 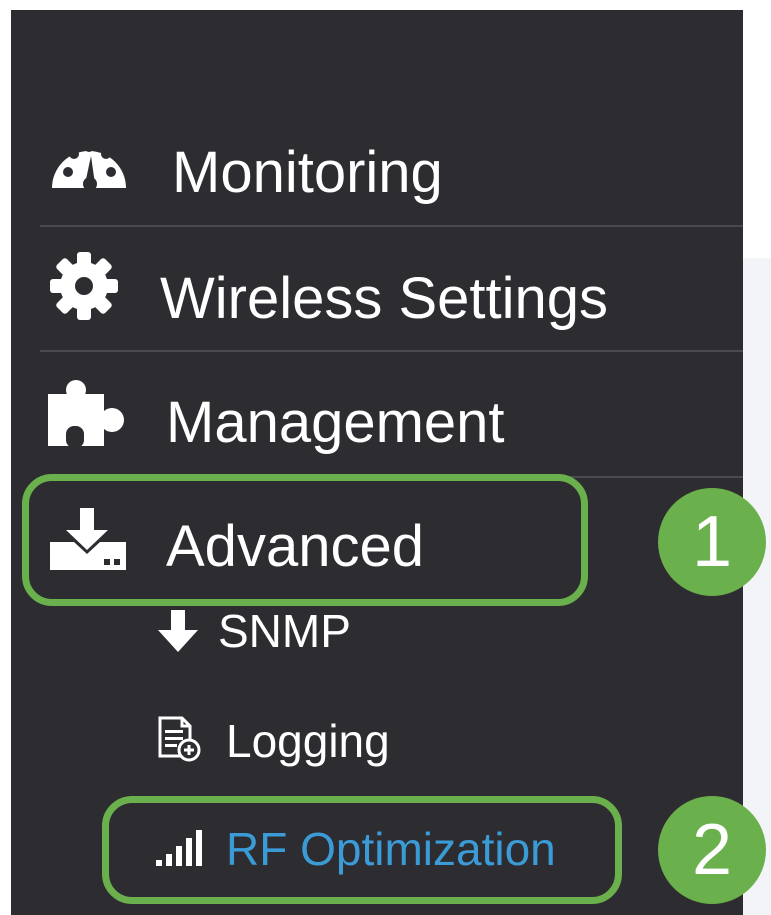 What do you see at coordinates (89, 166) in the screenshot?
I see `dashboard-gauge-icon` at bounding box center [89, 166].